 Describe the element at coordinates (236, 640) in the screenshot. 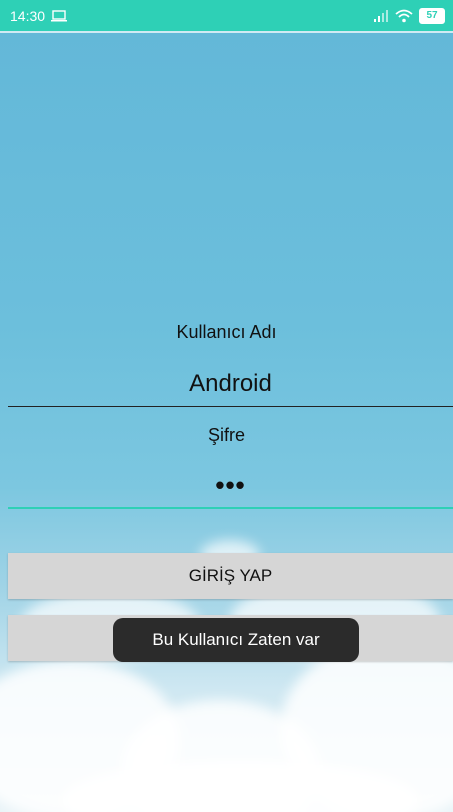

I see `toast-message: Bu Kullanıcı Zaten var` at that location.